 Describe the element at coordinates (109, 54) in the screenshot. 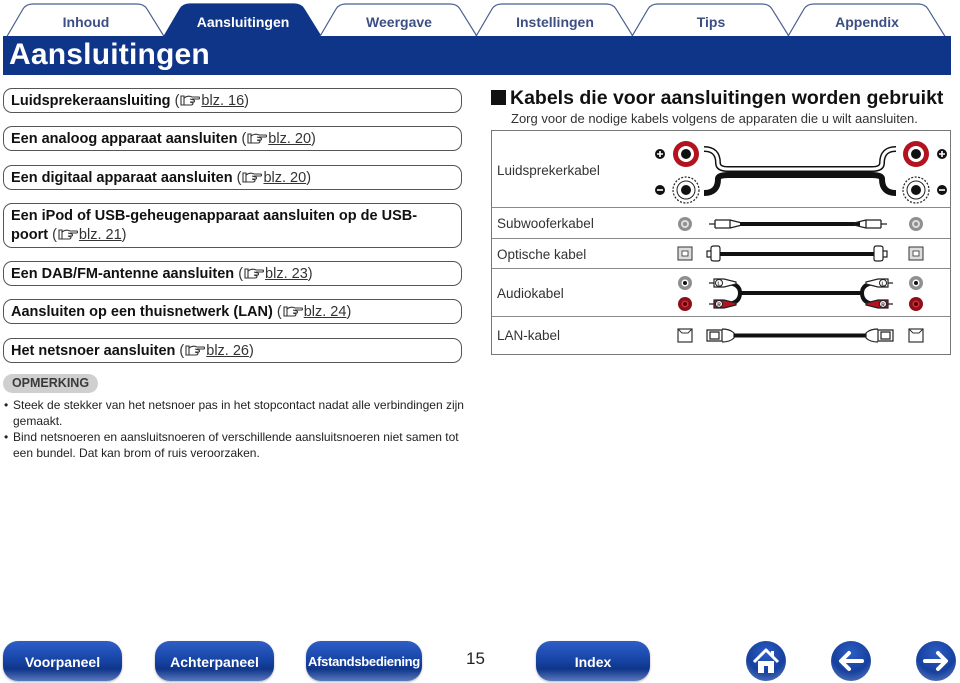

I see `page-title: Aansluitingen` at that location.